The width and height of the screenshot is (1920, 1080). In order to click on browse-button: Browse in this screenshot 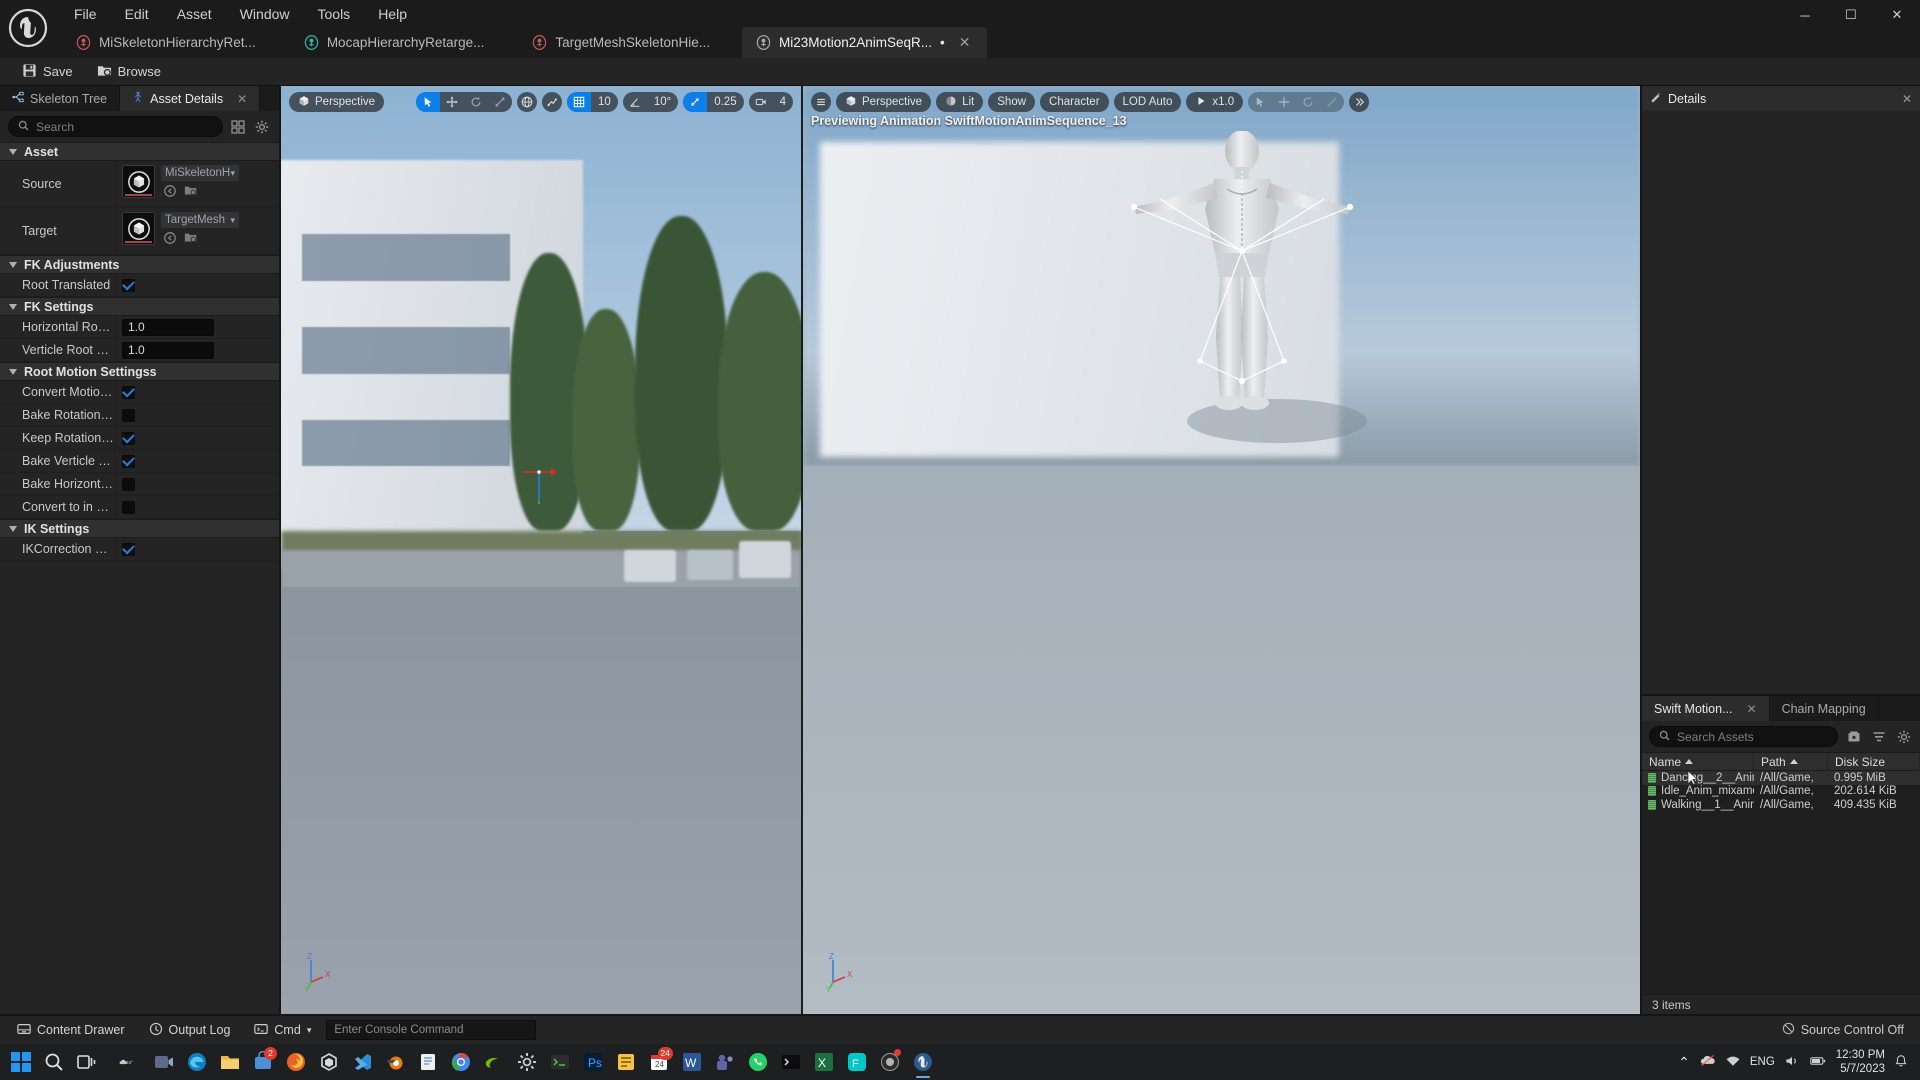, I will do `click(129, 72)`.